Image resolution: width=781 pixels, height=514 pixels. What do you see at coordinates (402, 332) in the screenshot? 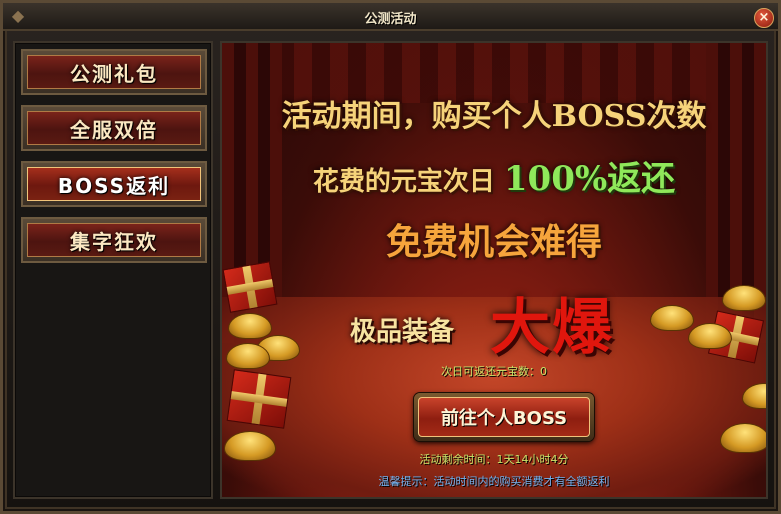
I see `equip-label: 极品装备` at bounding box center [402, 332].